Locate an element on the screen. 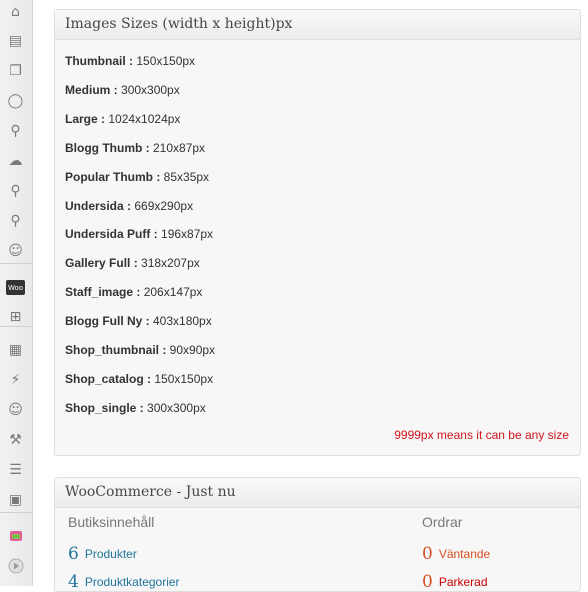  image-size-row: Gallery Full : 318x207px is located at coordinates (132, 263).